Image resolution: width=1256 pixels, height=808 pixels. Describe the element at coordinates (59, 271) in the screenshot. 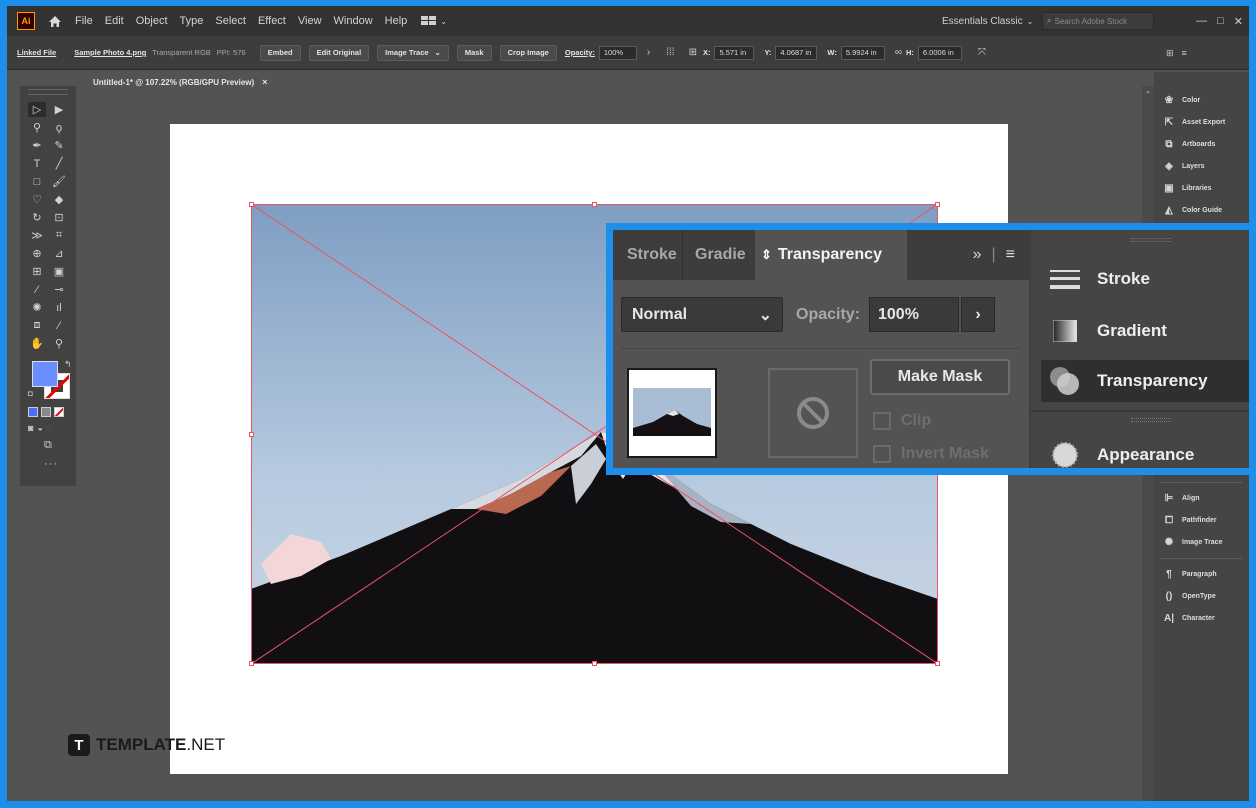

I see `gradient-tool-icon: ▣` at that location.